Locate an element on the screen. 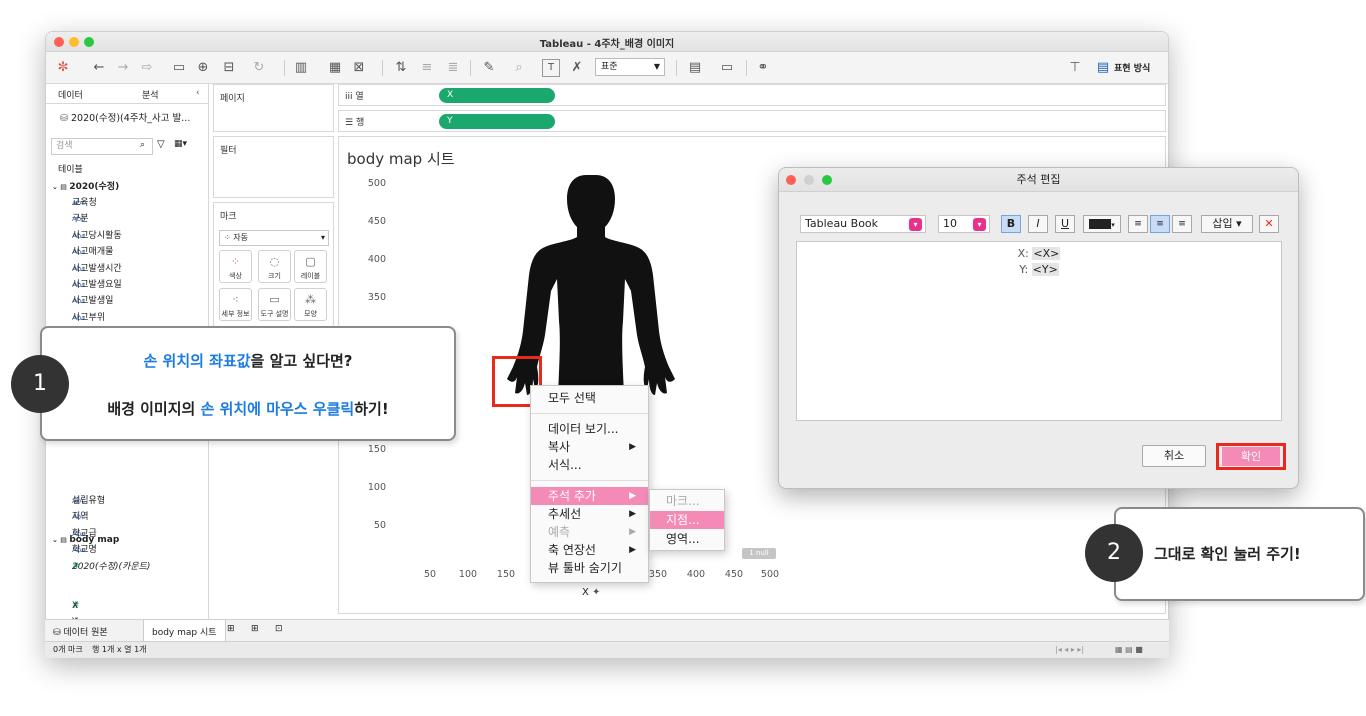  y-field-token: <Y> is located at coordinates (1045, 269).